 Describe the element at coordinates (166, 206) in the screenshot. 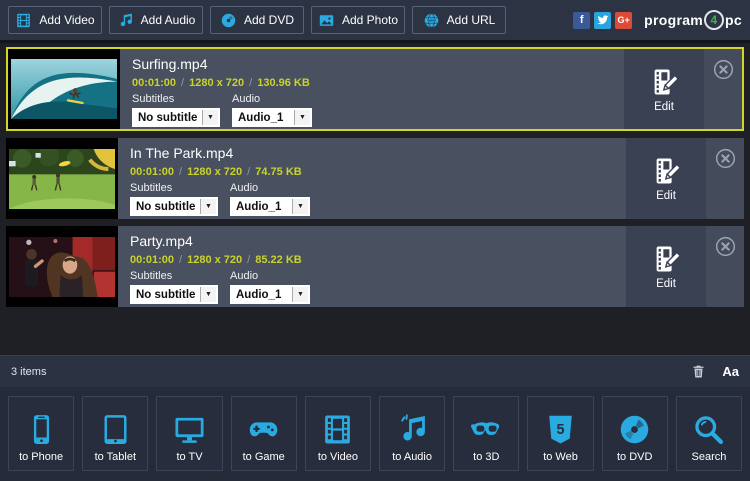

I see `subtitles-value: No subtitle` at that location.